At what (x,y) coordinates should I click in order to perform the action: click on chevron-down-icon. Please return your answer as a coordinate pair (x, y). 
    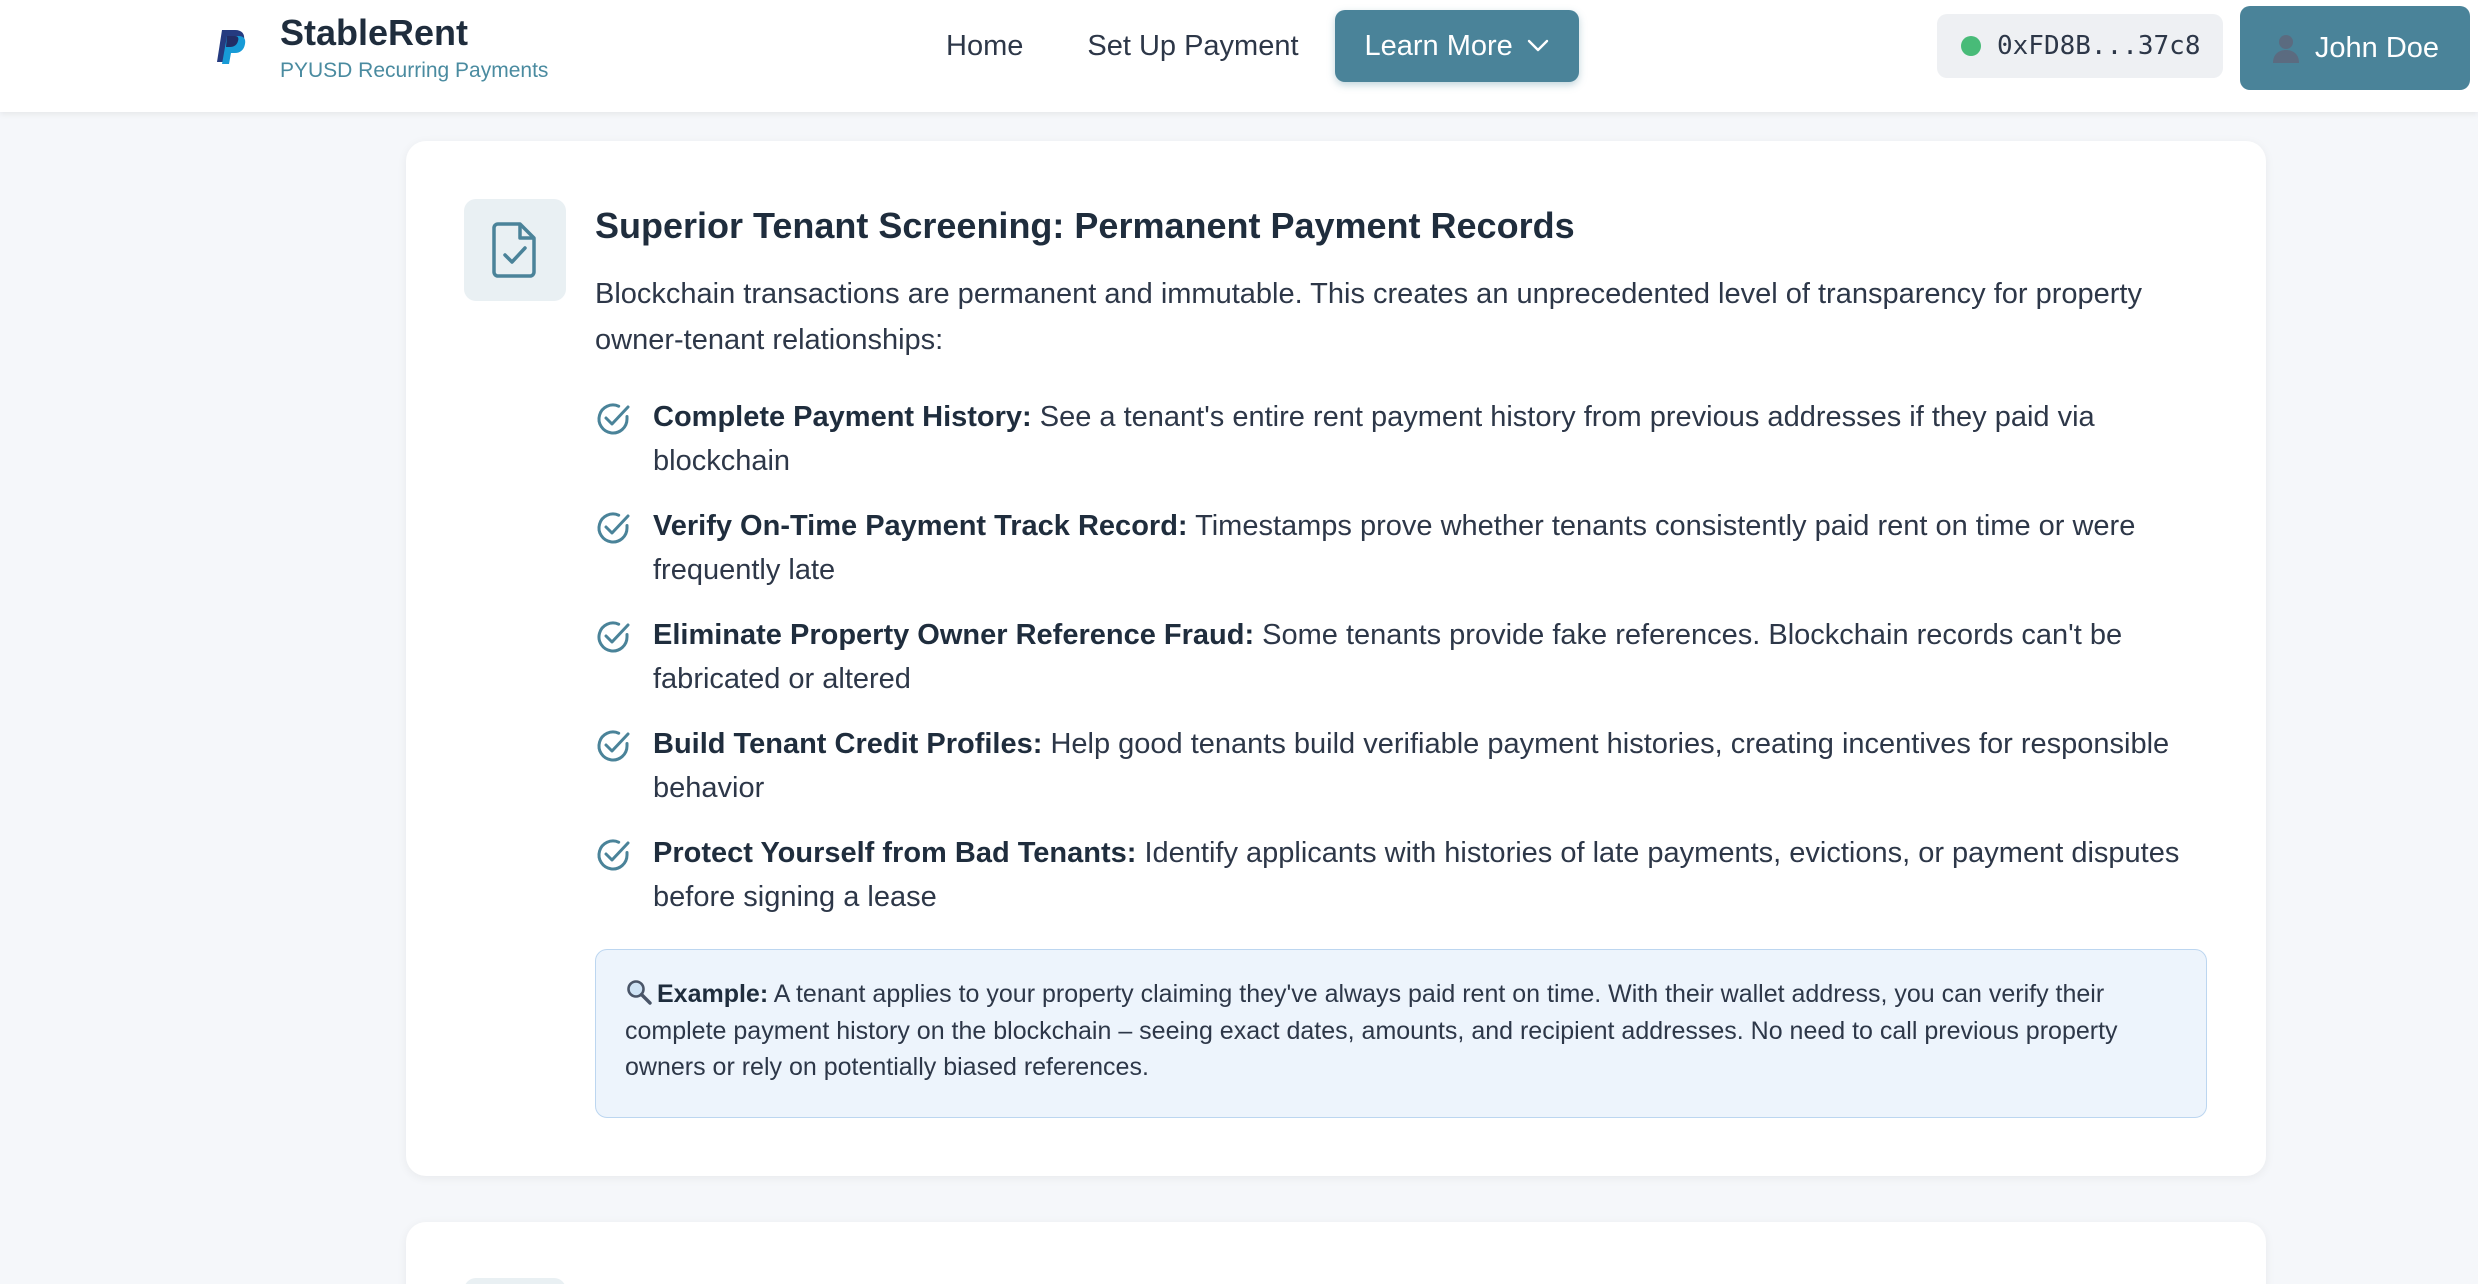
    Looking at the image, I should click on (1538, 45).